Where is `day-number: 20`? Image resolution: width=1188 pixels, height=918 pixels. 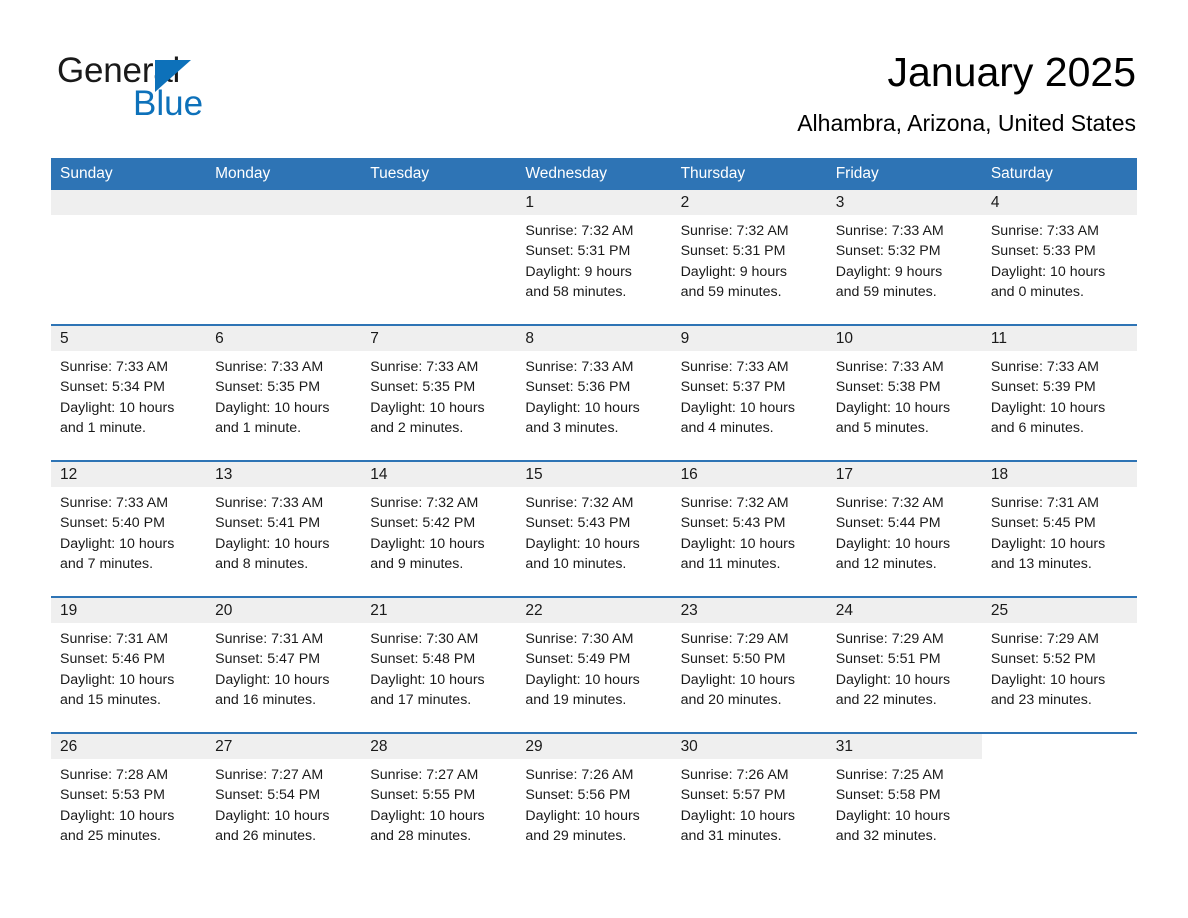 day-number: 20 is located at coordinates (284, 610).